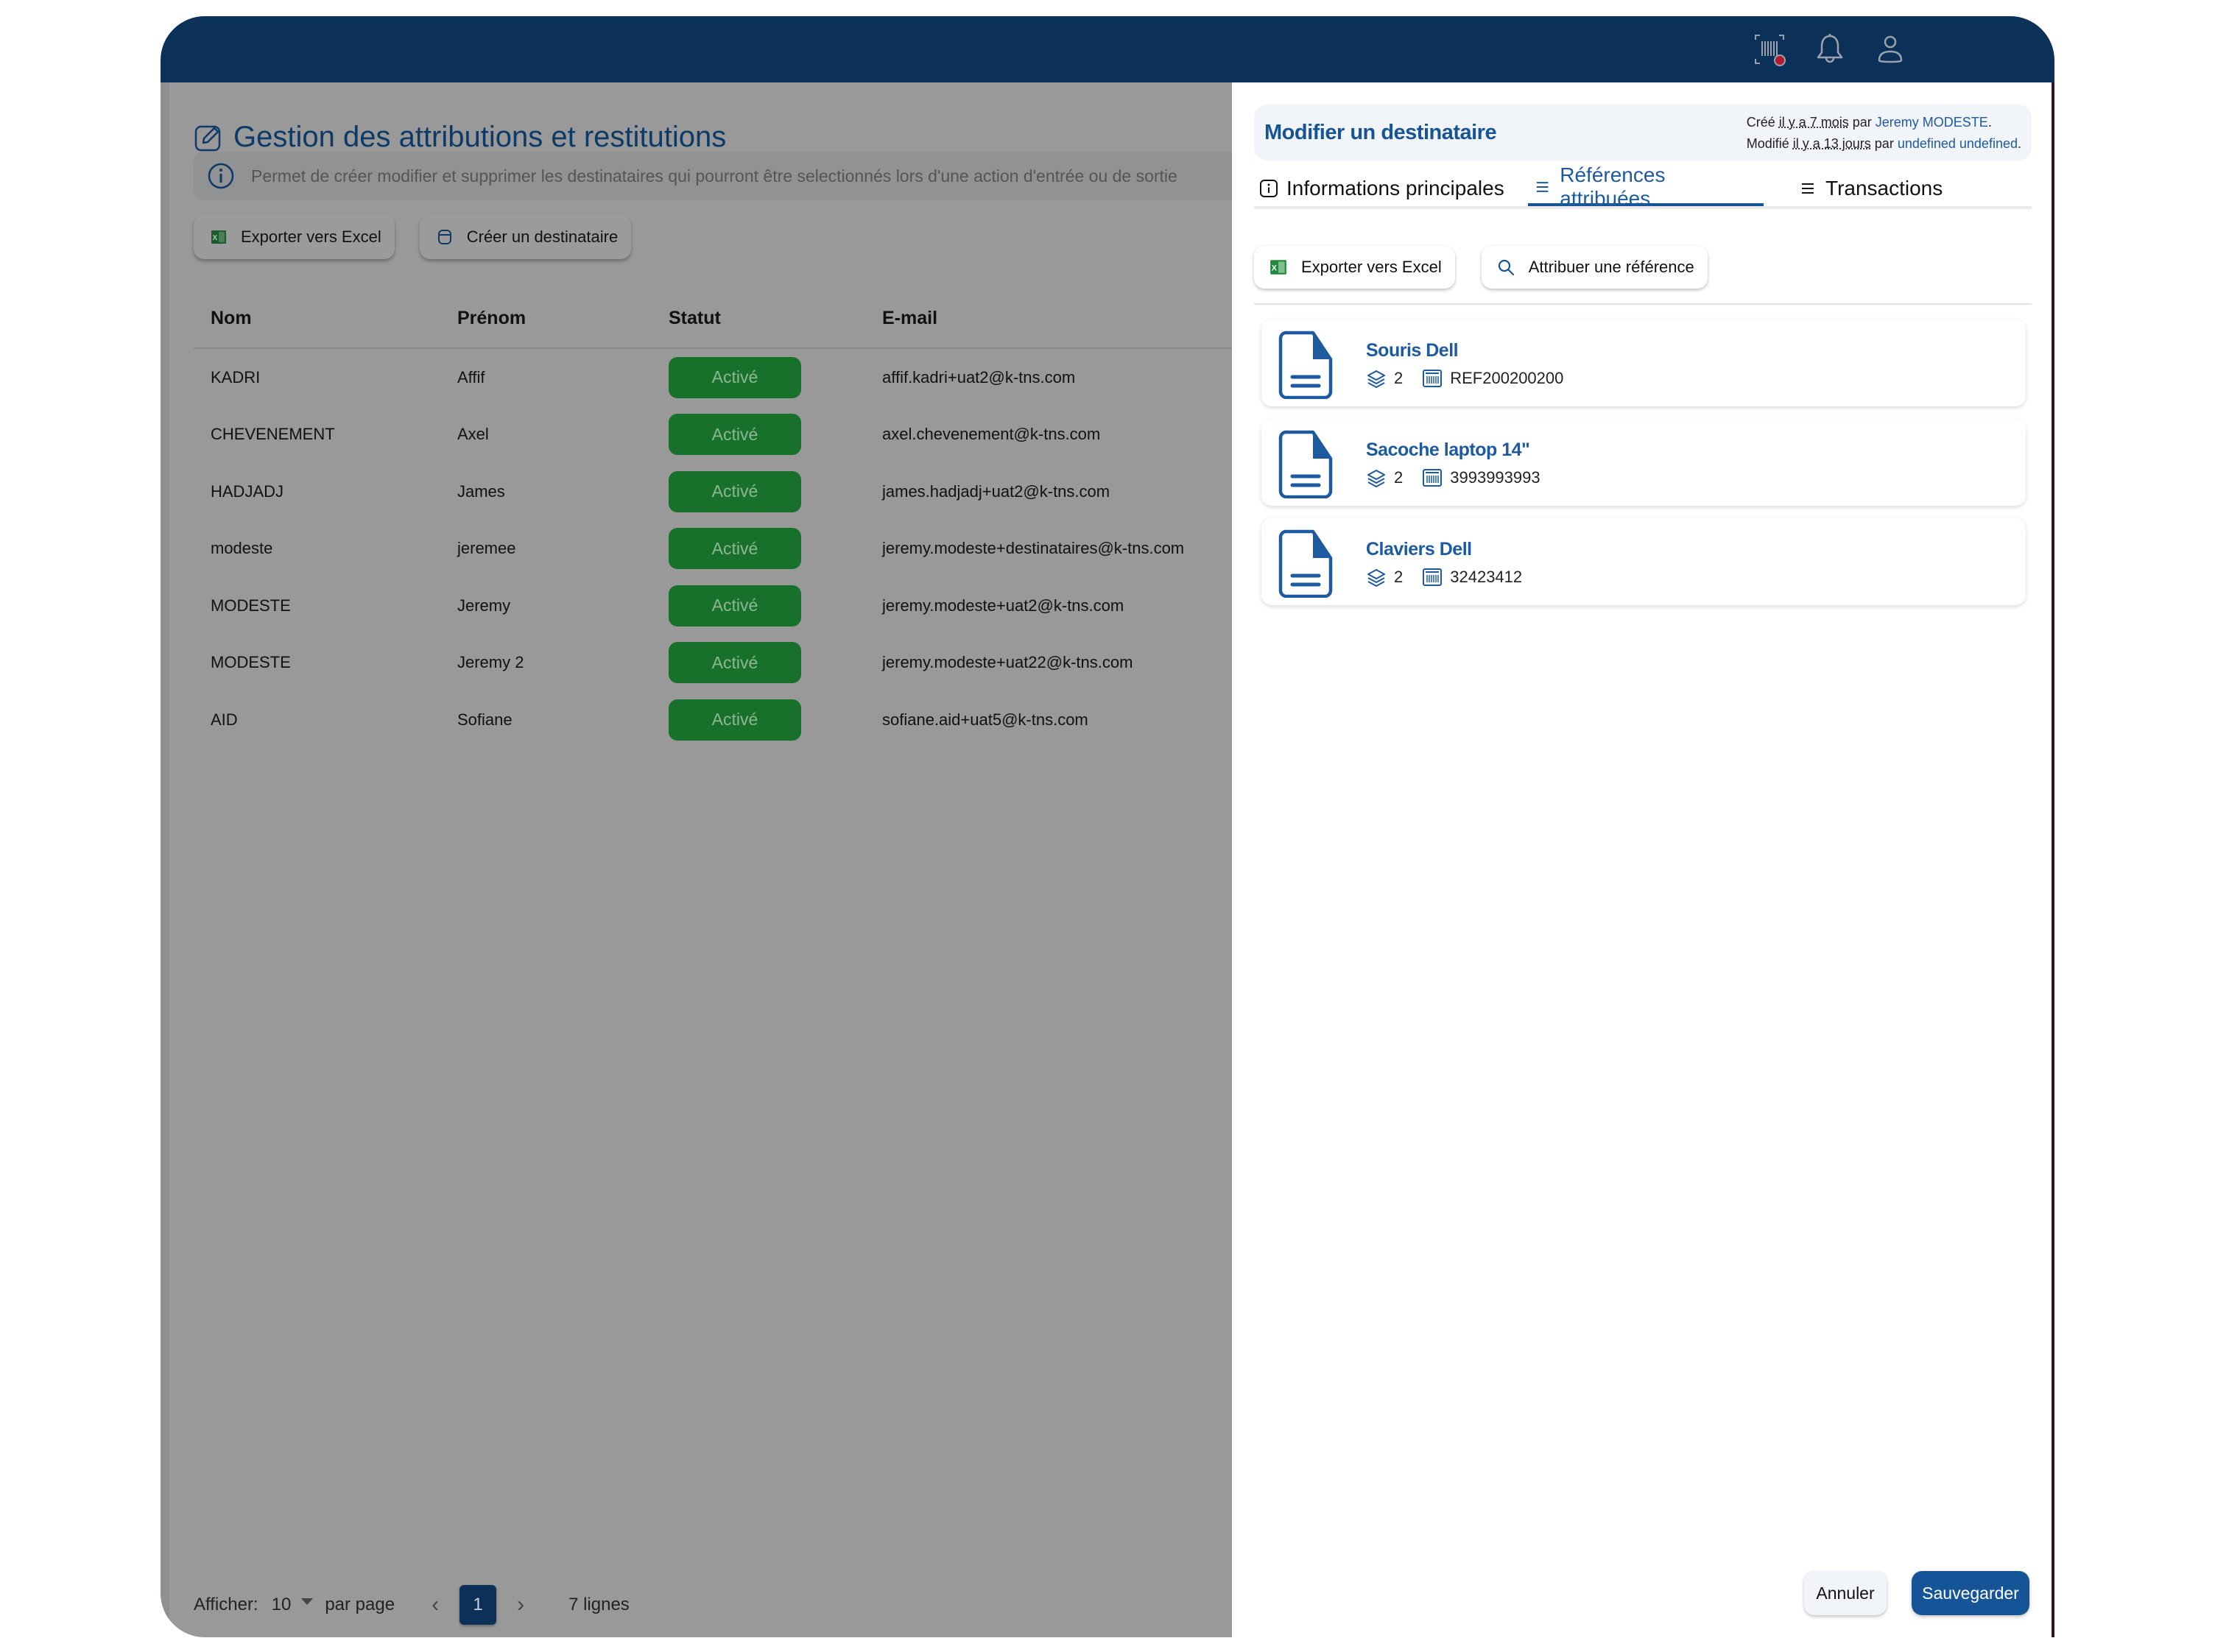 The height and width of the screenshot is (1652, 2215). What do you see at coordinates (1506, 267) in the screenshot?
I see `search-icon` at bounding box center [1506, 267].